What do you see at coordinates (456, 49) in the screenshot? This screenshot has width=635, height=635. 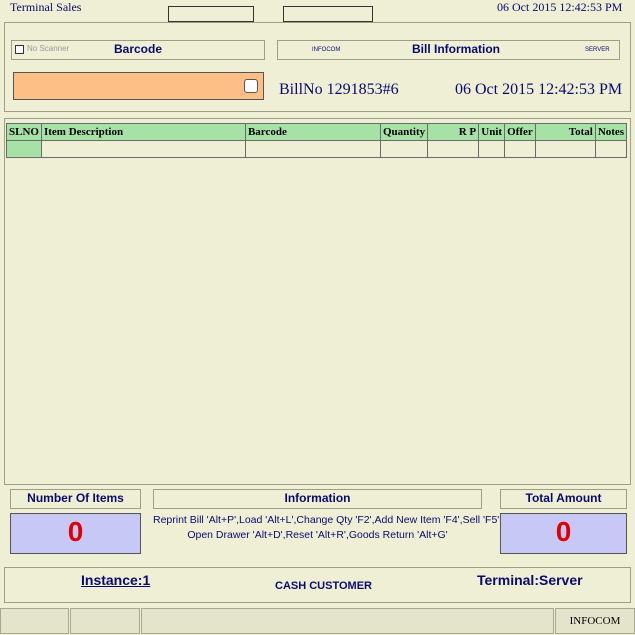 I see `bill-info-title: Bill Information` at bounding box center [456, 49].